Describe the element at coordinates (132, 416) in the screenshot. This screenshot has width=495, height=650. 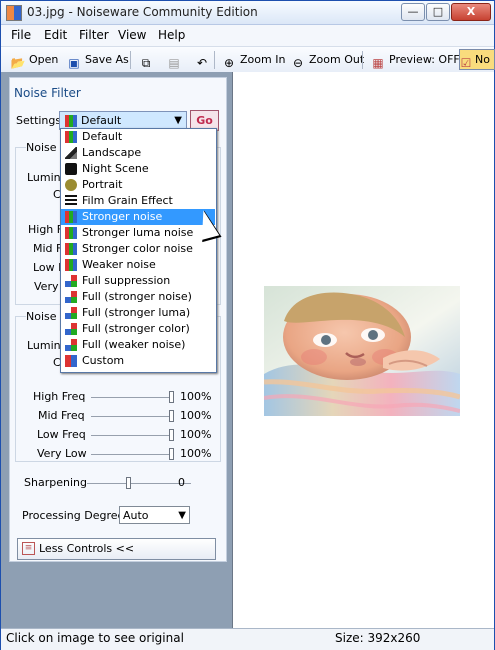
I see `mid-freq-slider` at that location.